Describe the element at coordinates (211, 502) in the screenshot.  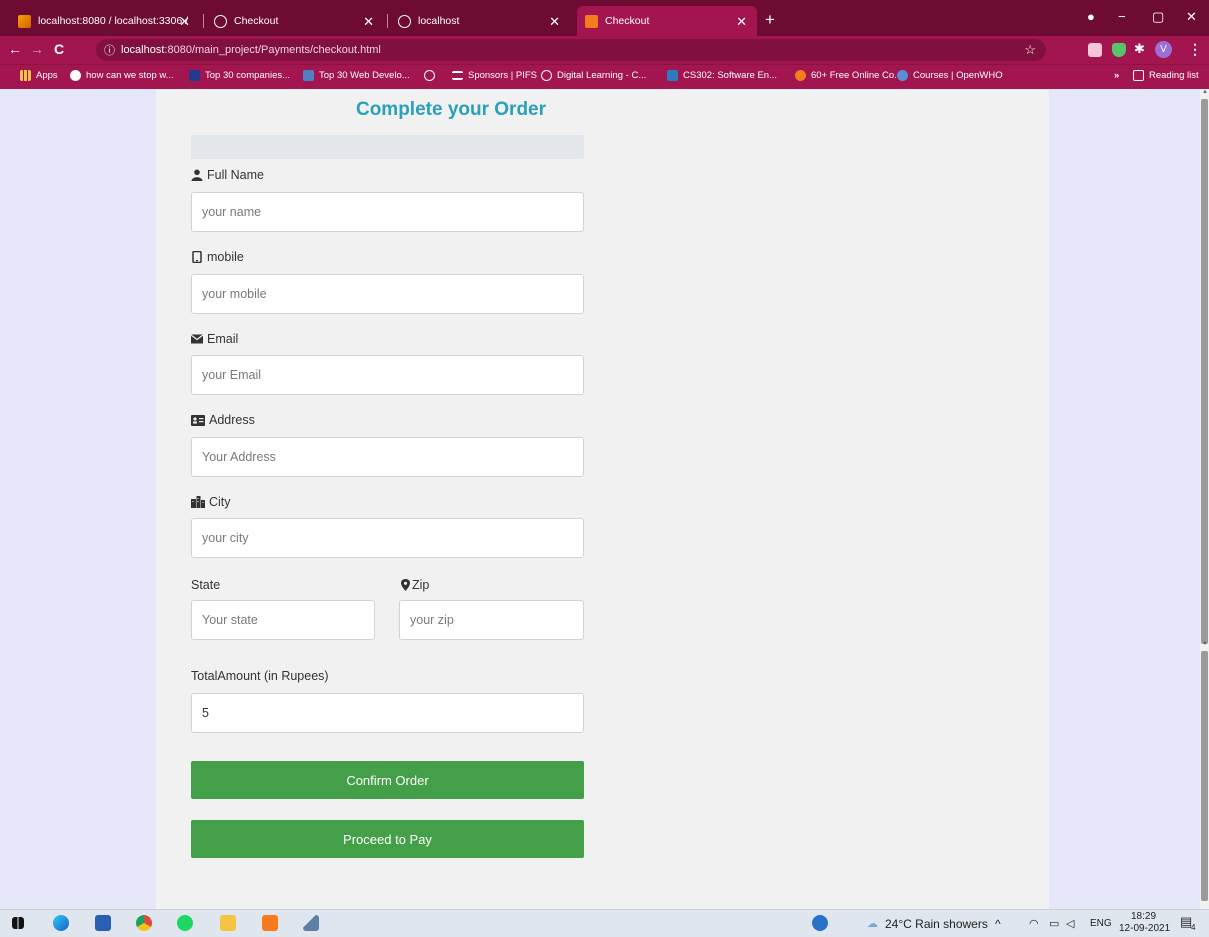
I see `city-label: City` at that location.